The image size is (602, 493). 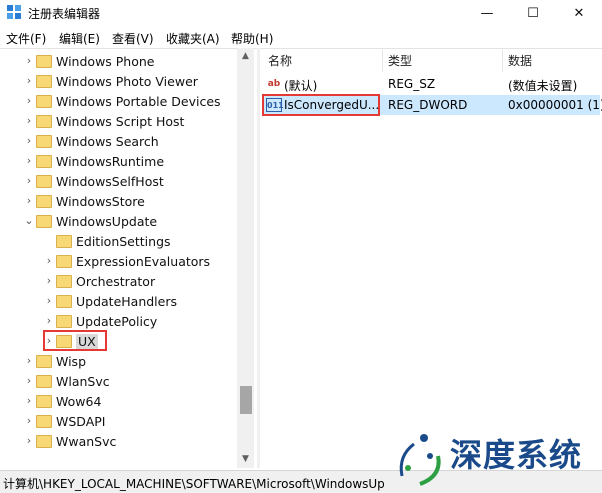 I want to click on watermark-swirl-icon, so click(x=420, y=460).